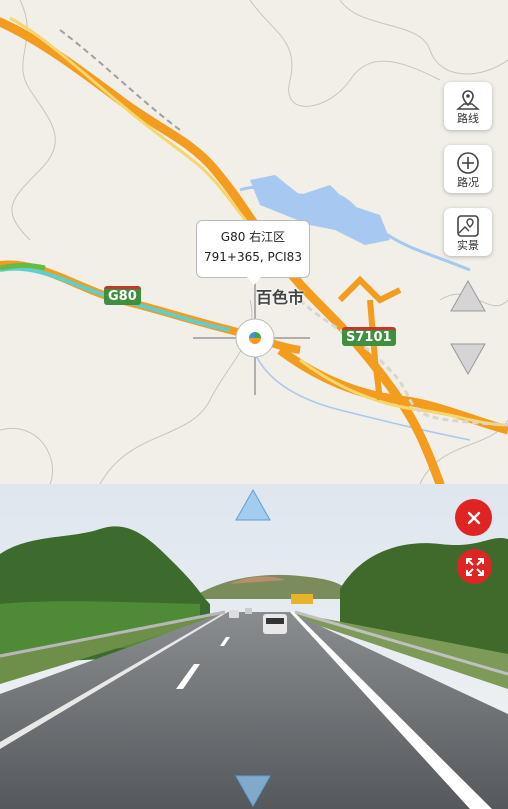  I want to click on map-pin-icon, so click(468, 99).